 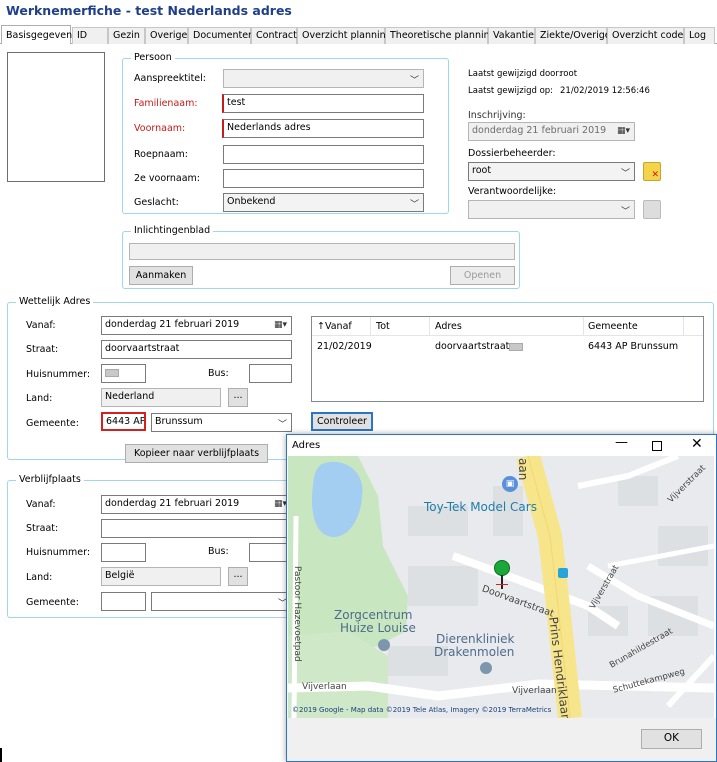 I want to click on roepnaam-label: Roepnaam:, so click(x=161, y=154).